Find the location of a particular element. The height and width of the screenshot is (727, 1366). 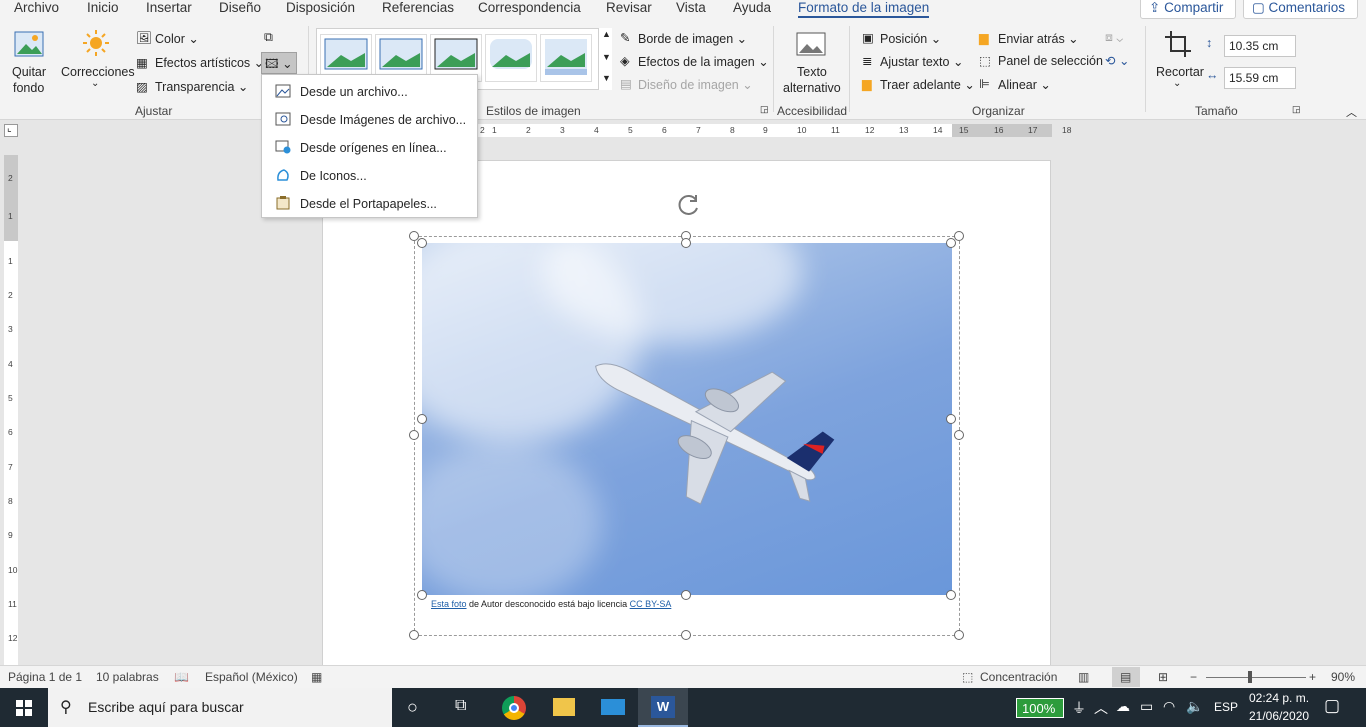

volume-icon: 🔈 is located at coordinates (1194, 706).